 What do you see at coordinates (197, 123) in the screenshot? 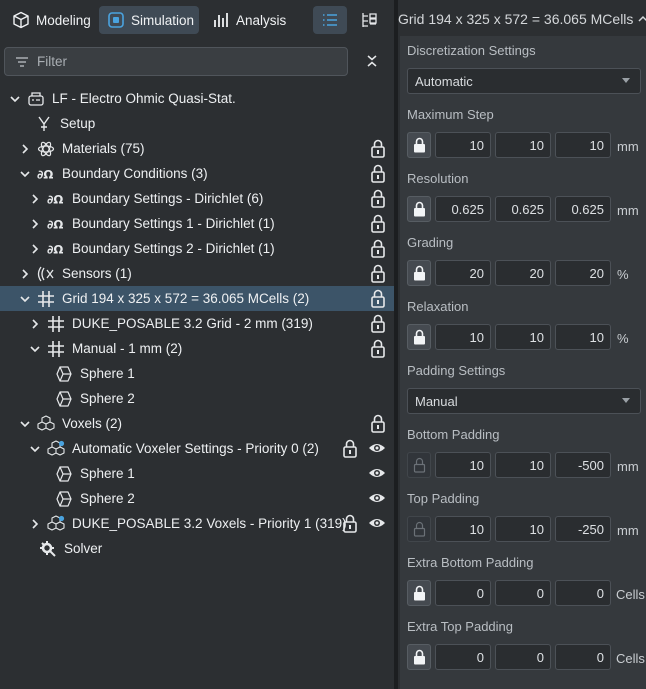
I see `tree-item: Setup` at bounding box center [197, 123].